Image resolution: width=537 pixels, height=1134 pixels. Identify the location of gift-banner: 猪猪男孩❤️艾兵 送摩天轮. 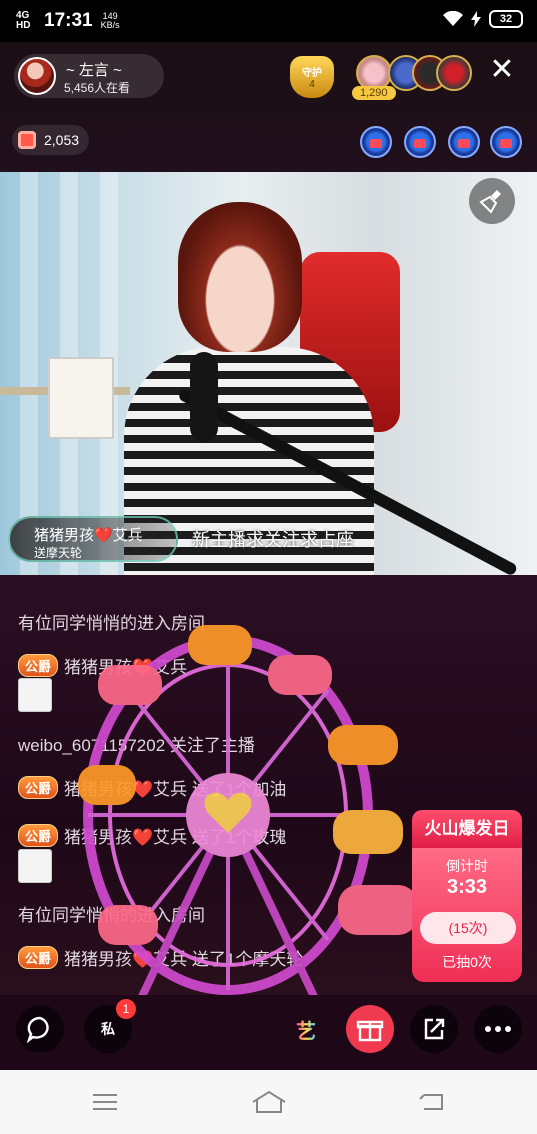
(93, 539).